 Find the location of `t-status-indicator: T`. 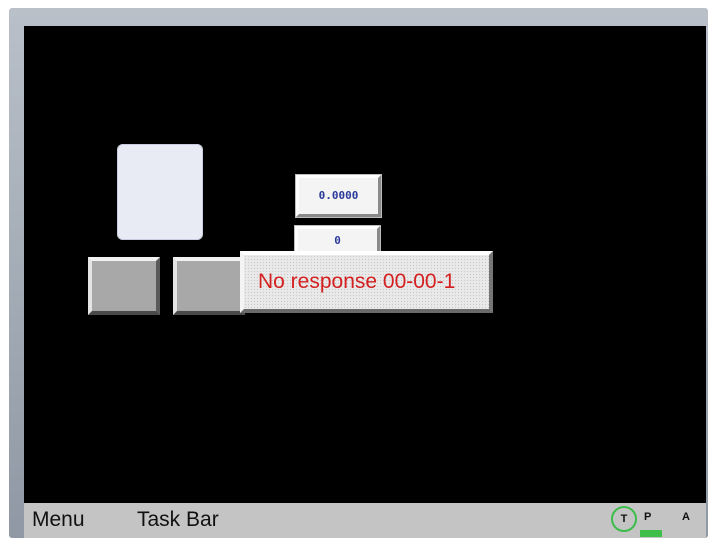

t-status-indicator: T is located at coordinates (624, 519).